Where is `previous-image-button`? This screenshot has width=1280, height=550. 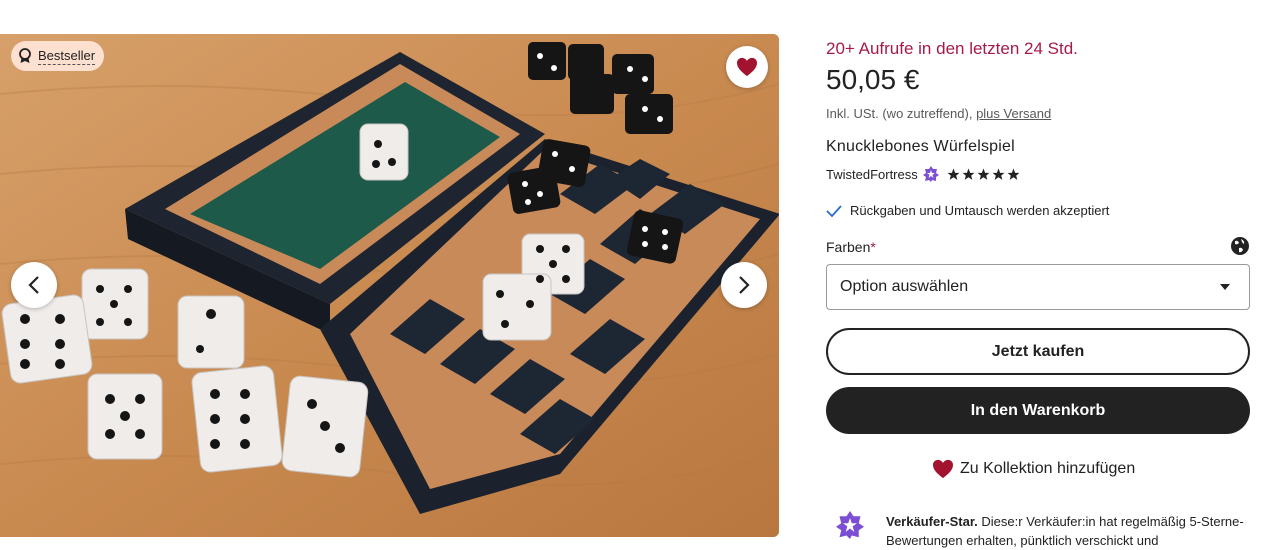
previous-image-button is located at coordinates (34, 285).